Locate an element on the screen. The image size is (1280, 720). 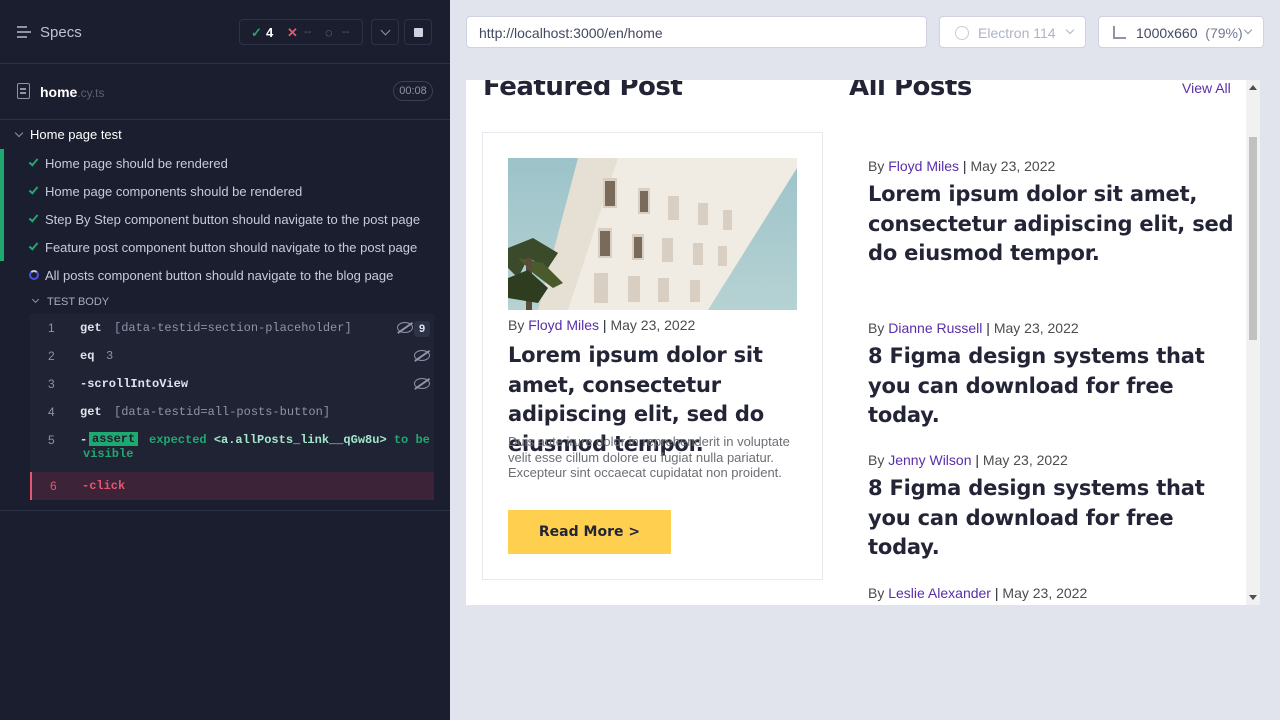
electron-icon is located at coordinates (962, 33).